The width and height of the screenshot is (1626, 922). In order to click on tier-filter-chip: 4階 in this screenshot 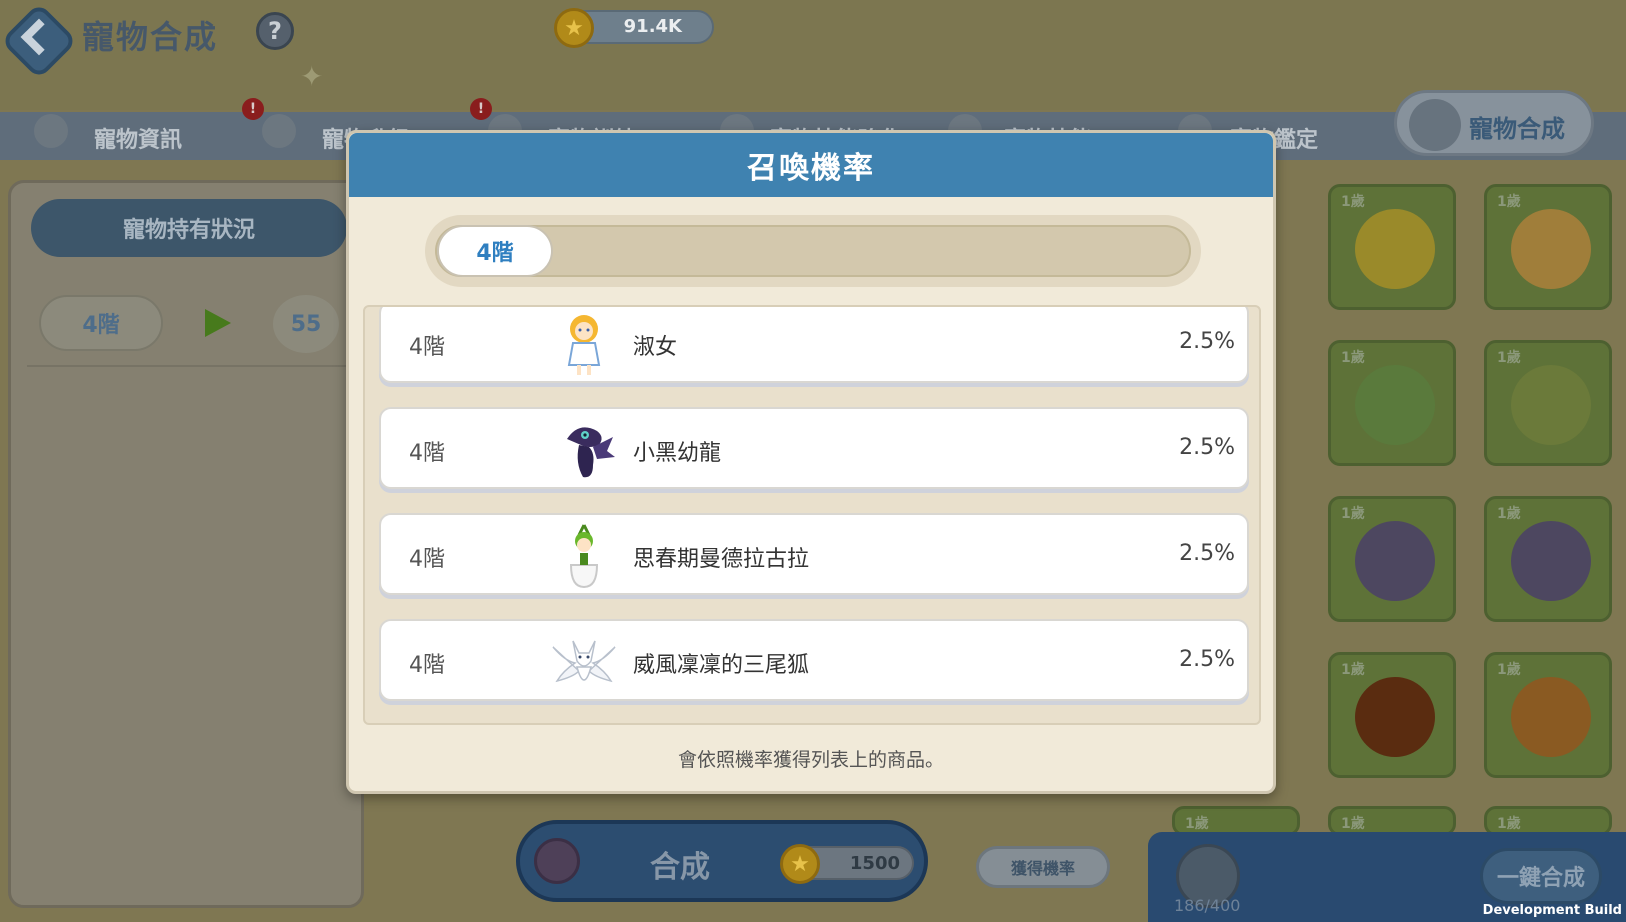, I will do `click(495, 251)`.